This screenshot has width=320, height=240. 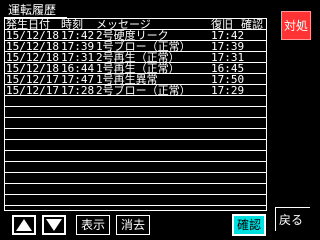 I want to click on table-row: 15/12/17 17:28 2号ブロー（正常） 17:29, so click(x=135, y=90).